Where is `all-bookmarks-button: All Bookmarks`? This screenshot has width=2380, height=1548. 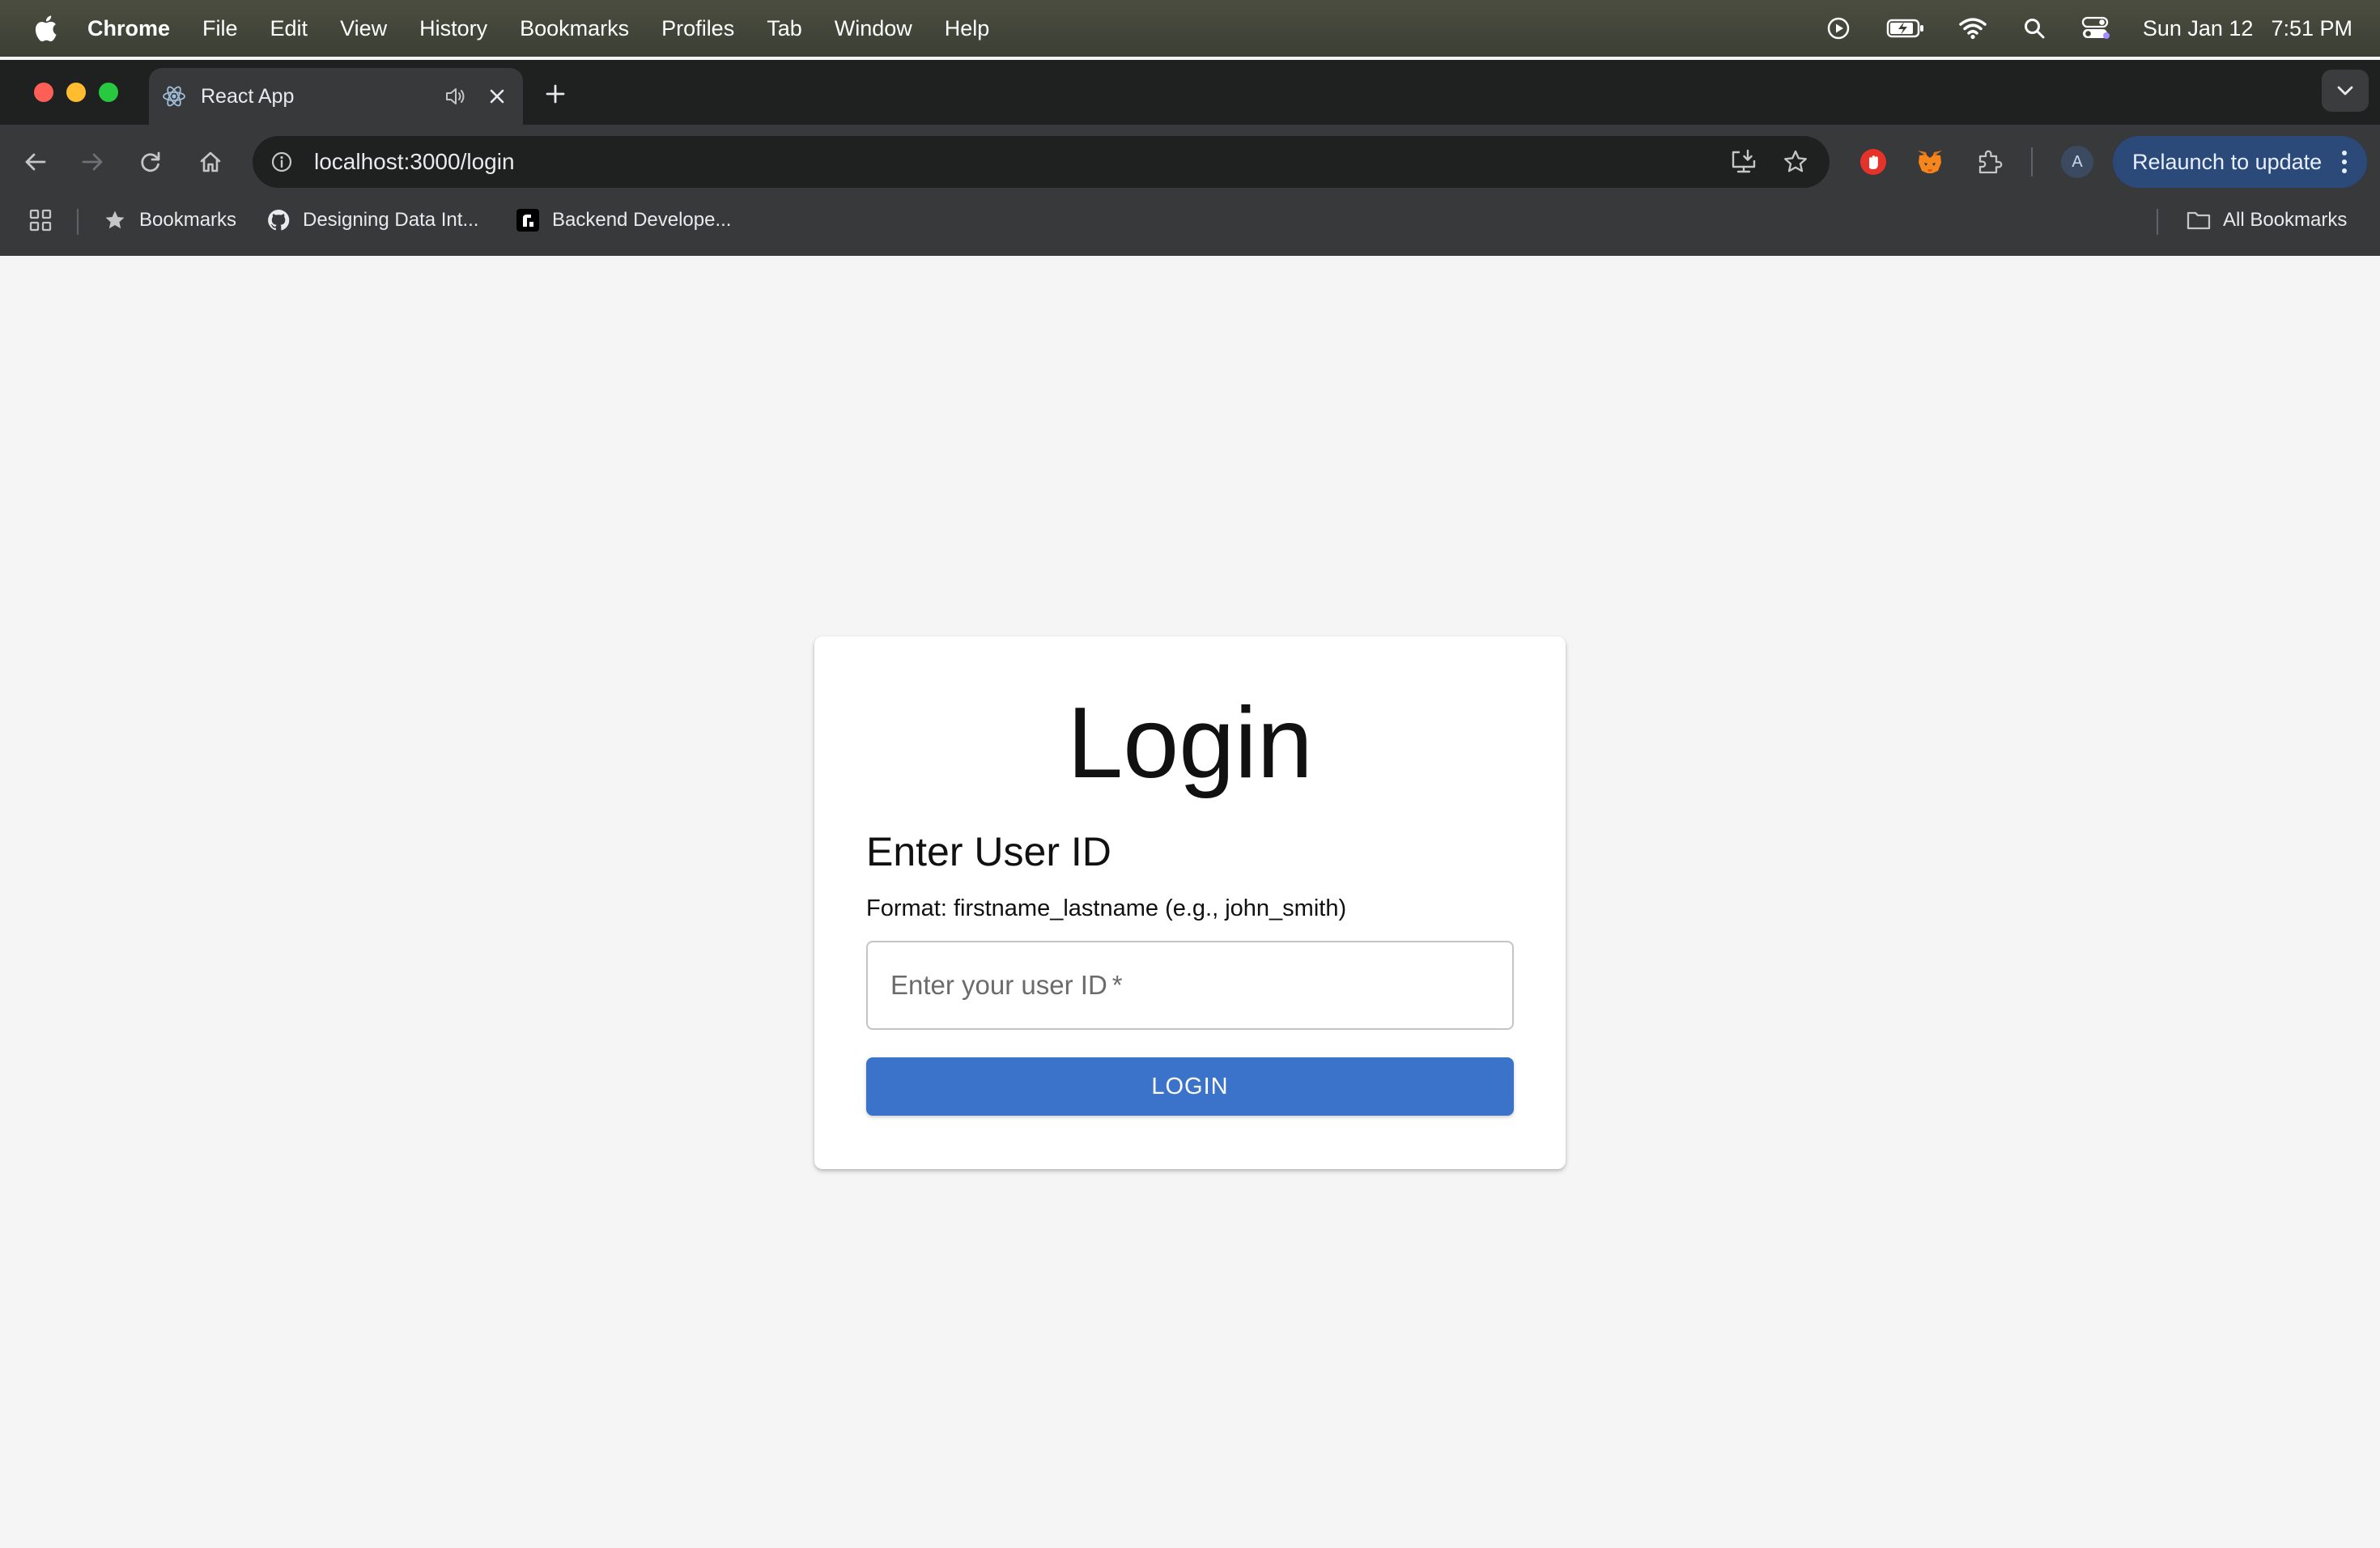 all-bookmarks-button: All Bookmarks is located at coordinates (2266, 220).